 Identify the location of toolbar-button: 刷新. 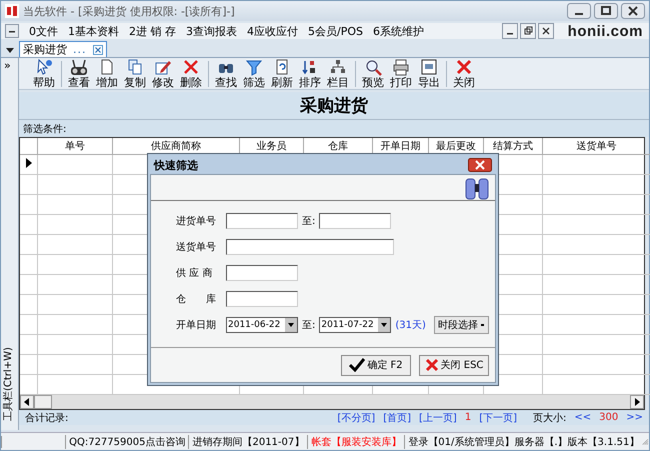
(282, 73).